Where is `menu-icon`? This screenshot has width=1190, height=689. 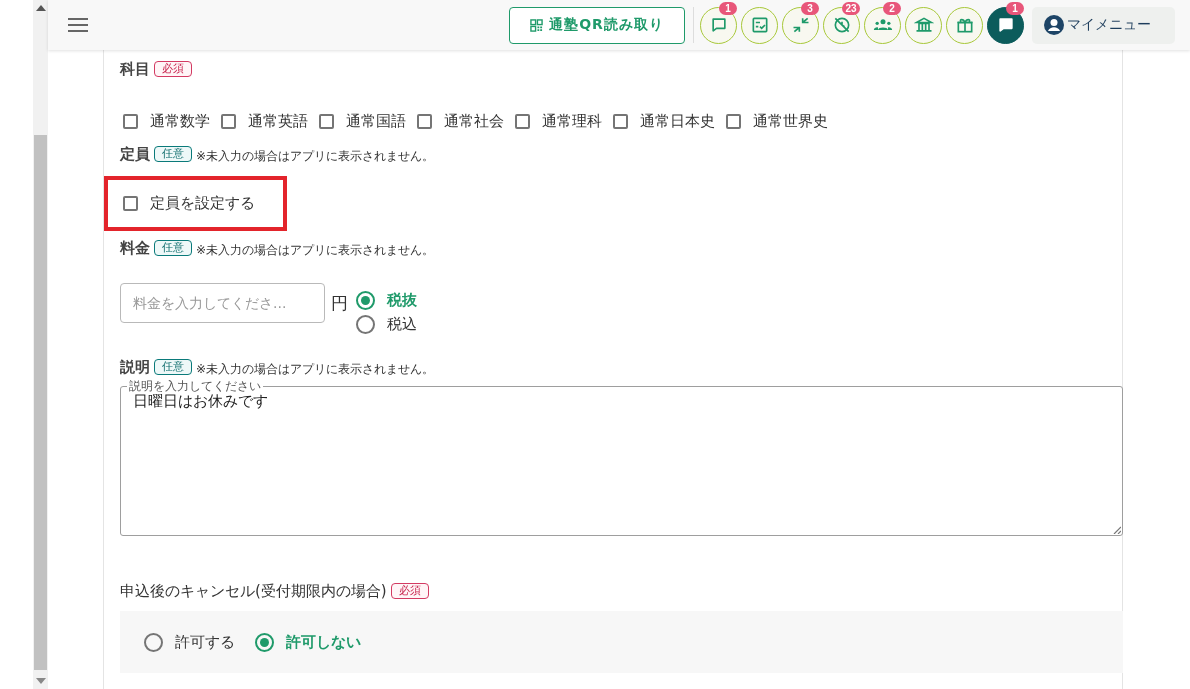 menu-icon is located at coordinates (78, 25).